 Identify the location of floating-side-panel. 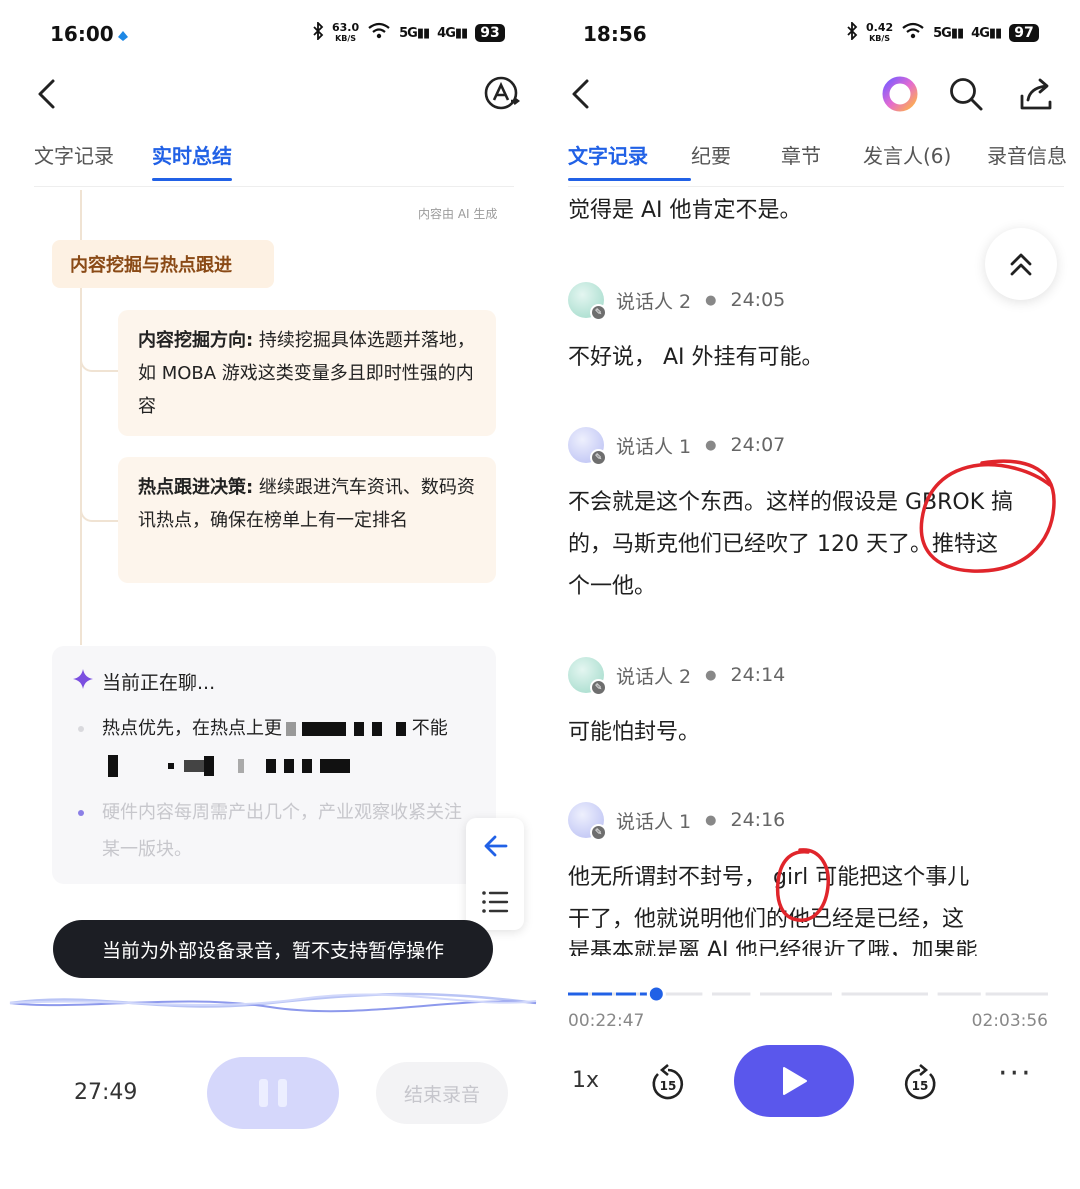
(495, 874).